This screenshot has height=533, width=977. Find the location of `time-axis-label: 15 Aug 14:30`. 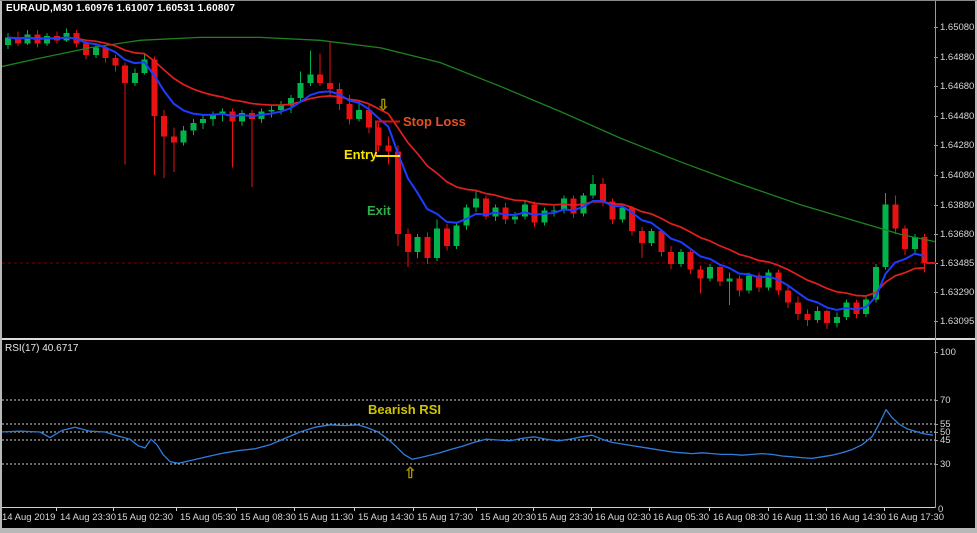

time-axis-label: 15 Aug 14:30 is located at coordinates (386, 517).